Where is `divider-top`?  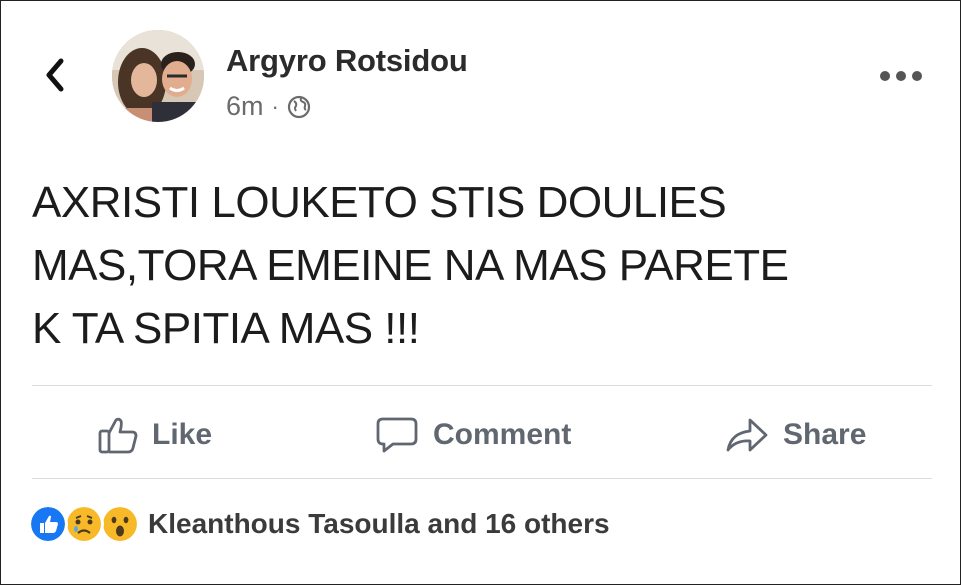
divider-top is located at coordinates (482, 385).